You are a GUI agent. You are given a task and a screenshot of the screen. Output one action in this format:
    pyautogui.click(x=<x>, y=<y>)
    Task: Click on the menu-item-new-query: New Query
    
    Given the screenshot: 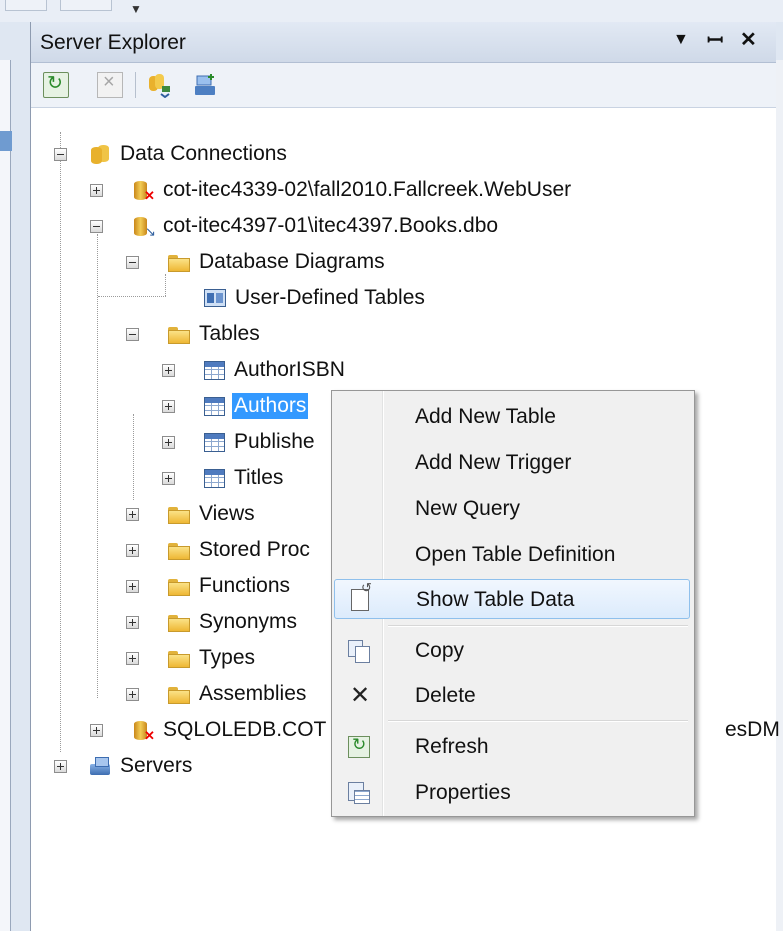 What is the action you would take?
    pyautogui.click(x=512, y=509)
    